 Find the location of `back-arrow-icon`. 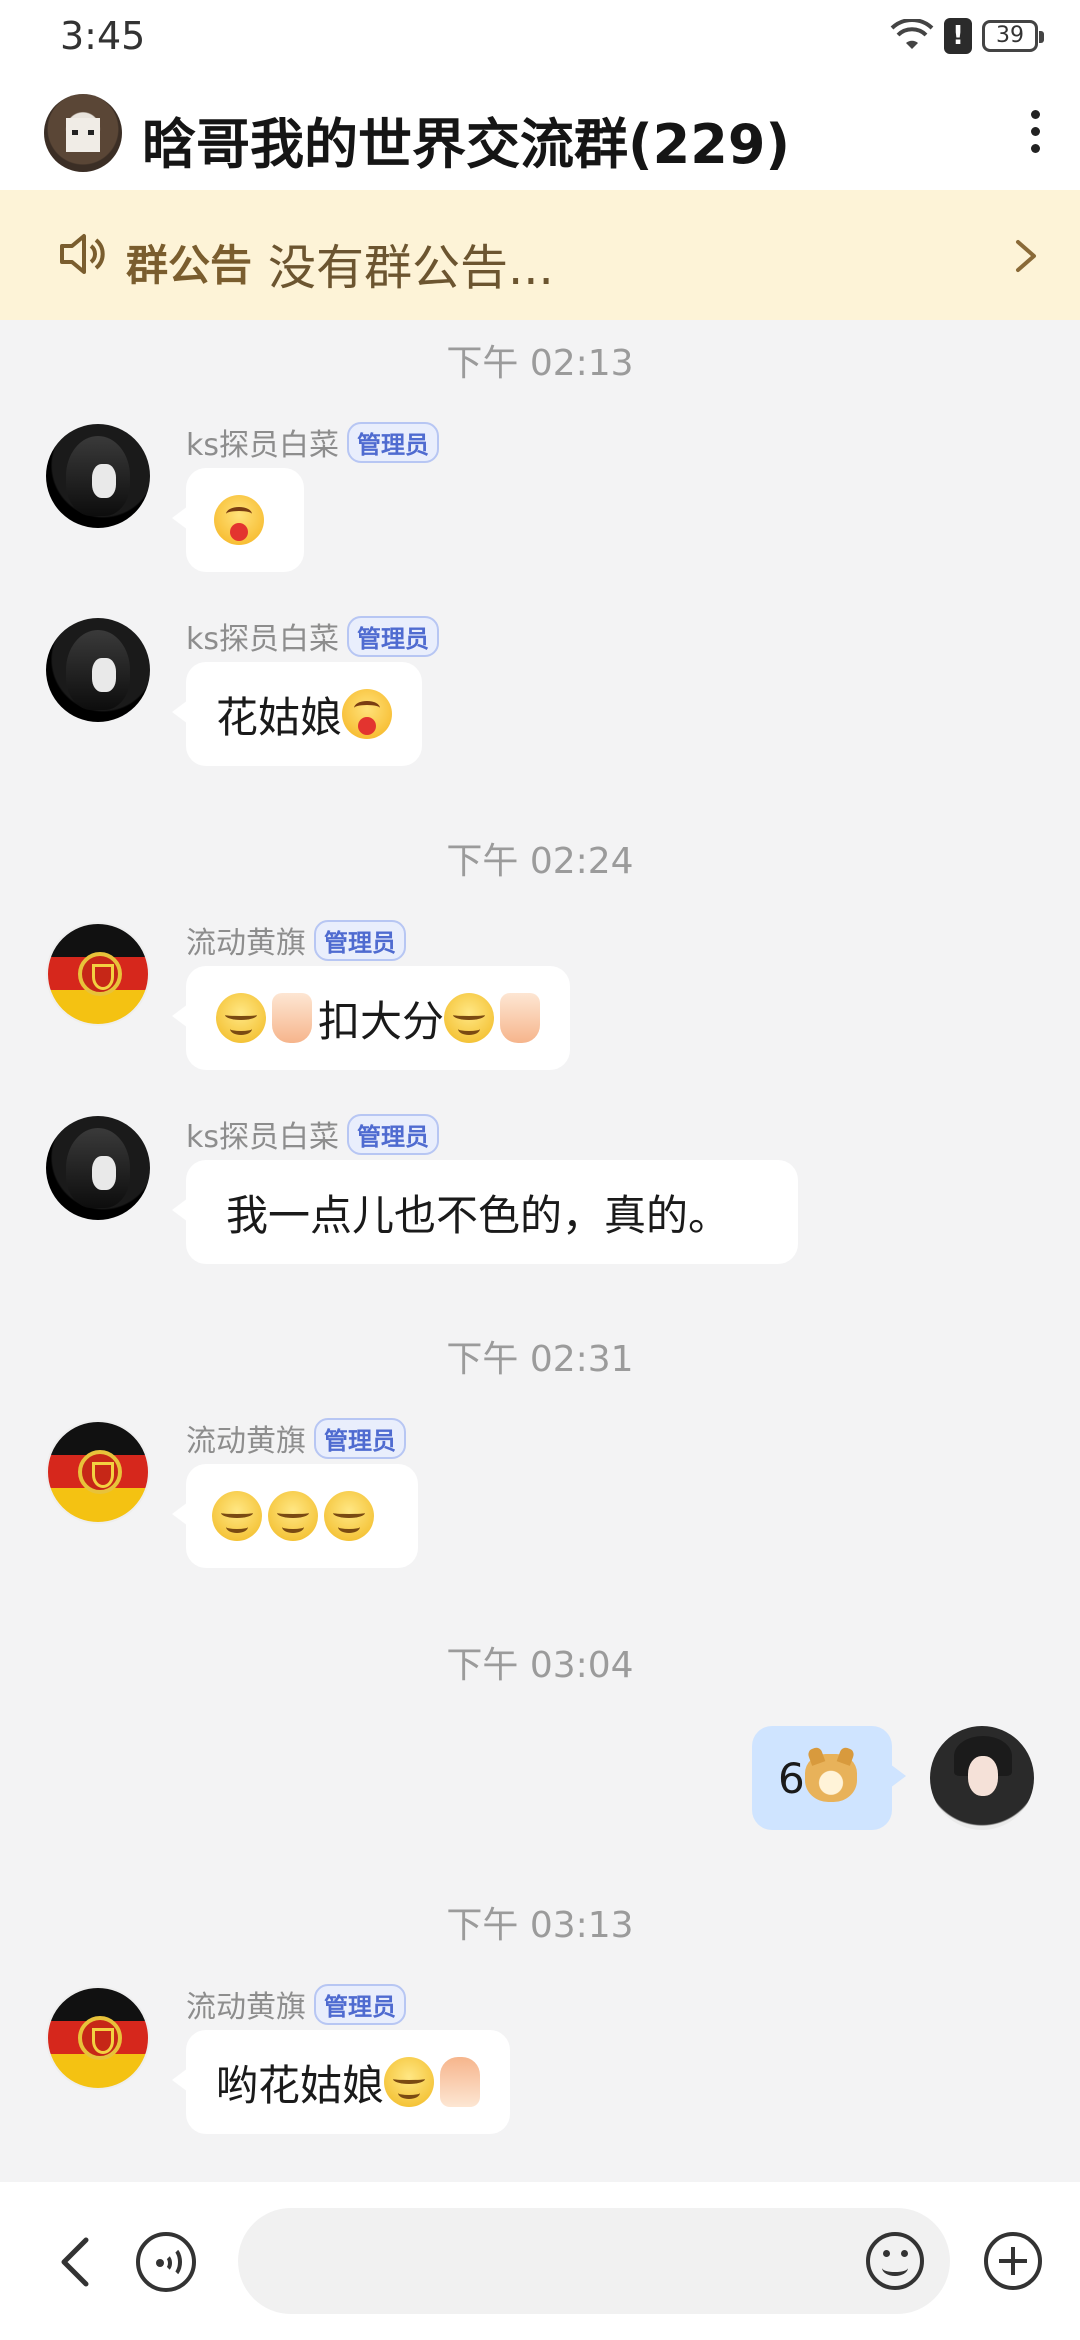

back-arrow-icon is located at coordinates (74, 2262).